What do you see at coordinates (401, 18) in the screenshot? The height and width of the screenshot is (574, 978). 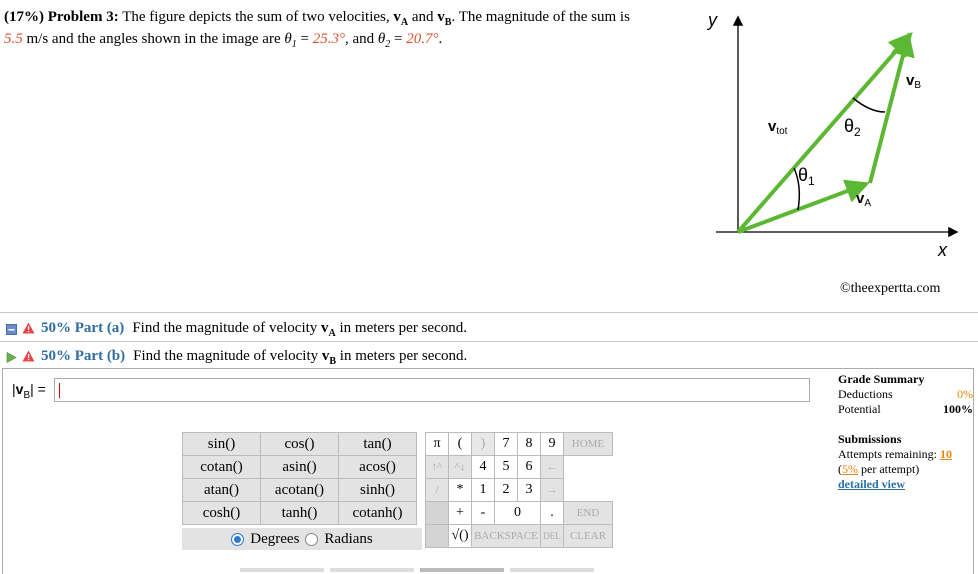 I see `var-va: vA` at bounding box center [401, 18].